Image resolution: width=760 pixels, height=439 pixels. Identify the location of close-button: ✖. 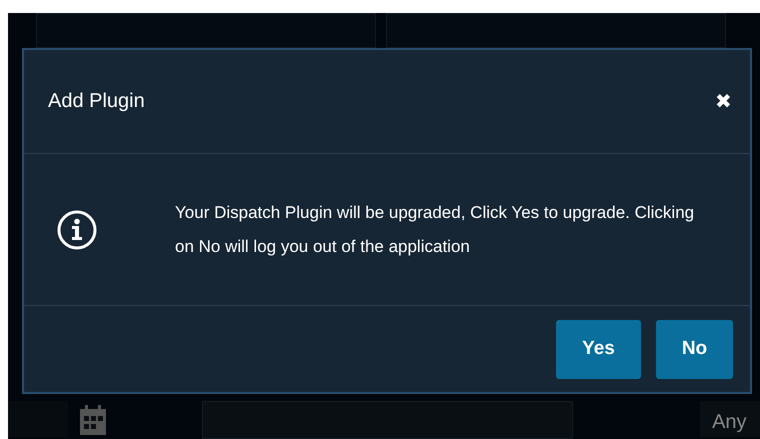
(723, 101).